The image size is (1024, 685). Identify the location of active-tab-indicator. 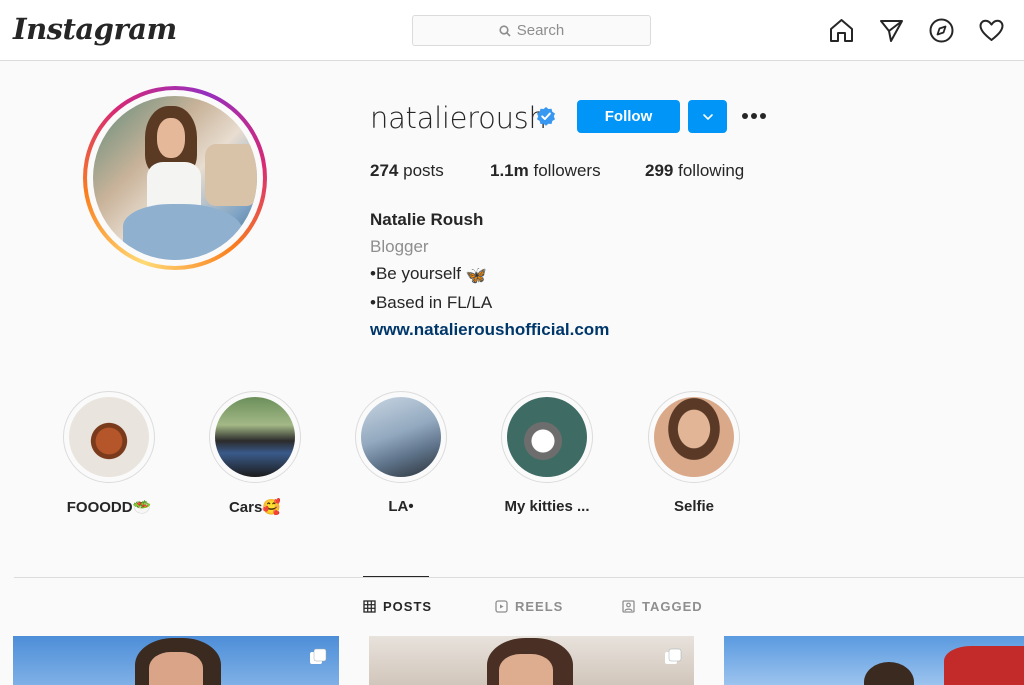
(396, 576).